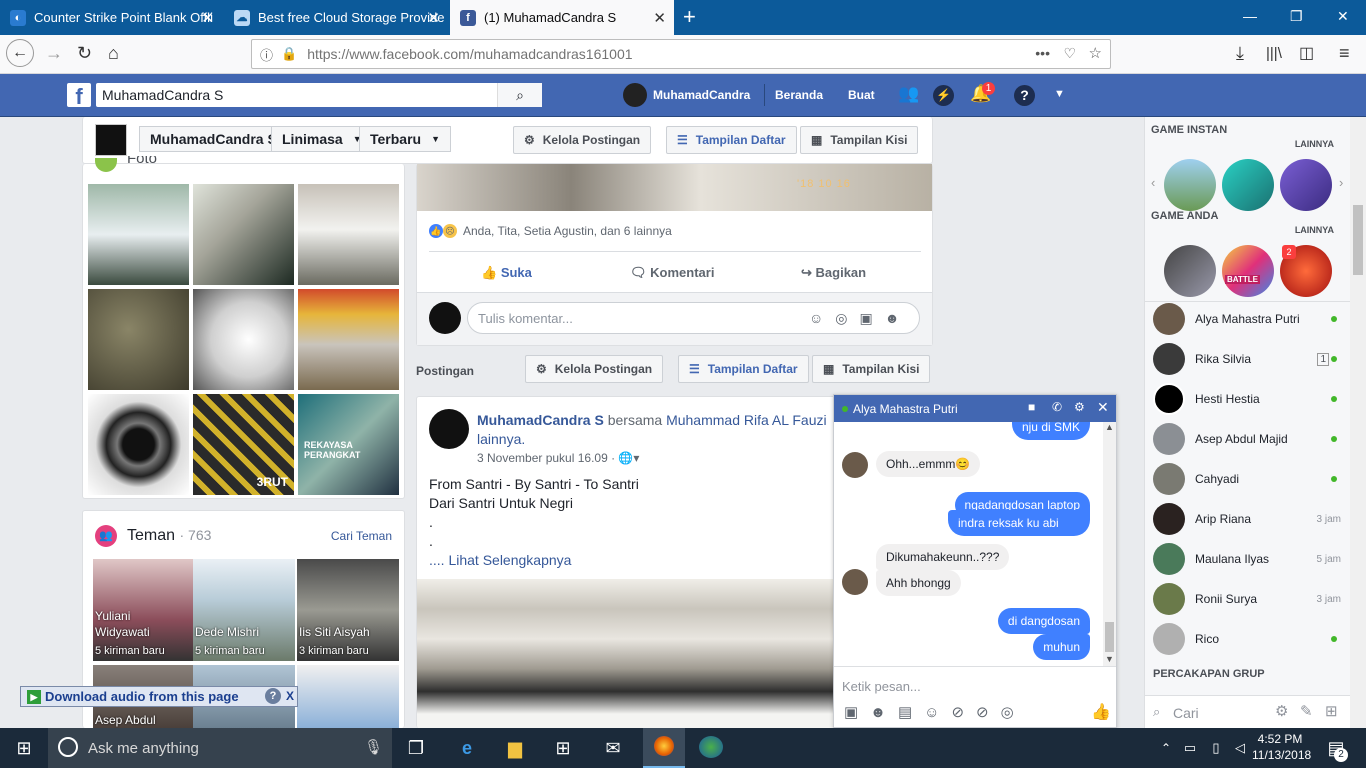  Describe the element at coordinates (799, 95) in the screenshot. I see `home-link: Beranda` at that location.